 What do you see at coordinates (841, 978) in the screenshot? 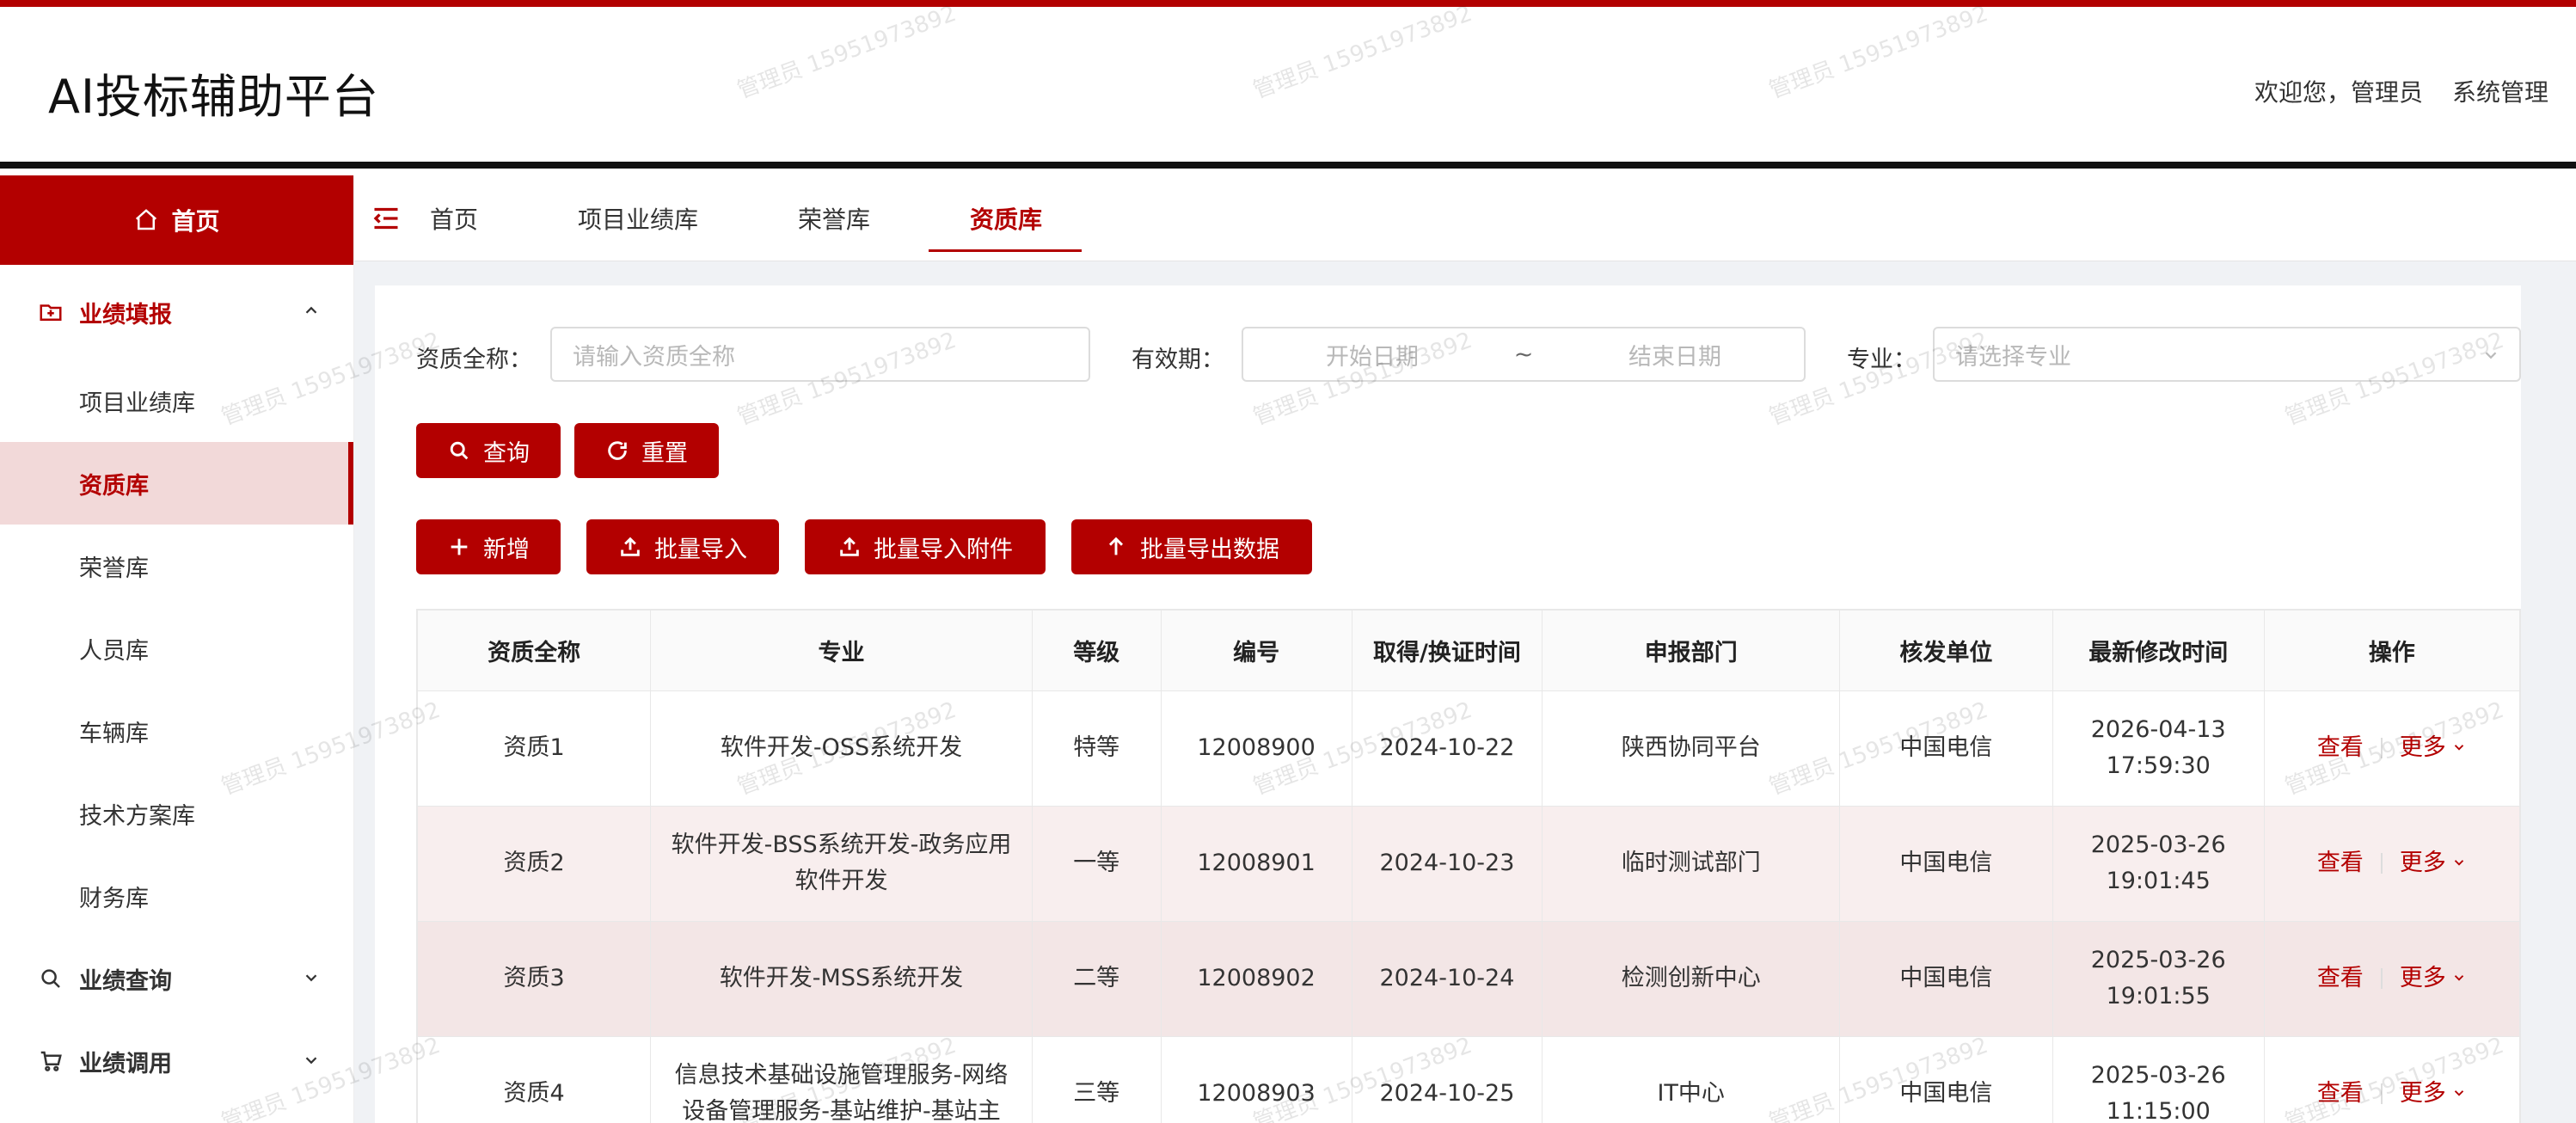
I see `cell-major: 软件开发-MSS系统开发` at bounding box center [841, 978].